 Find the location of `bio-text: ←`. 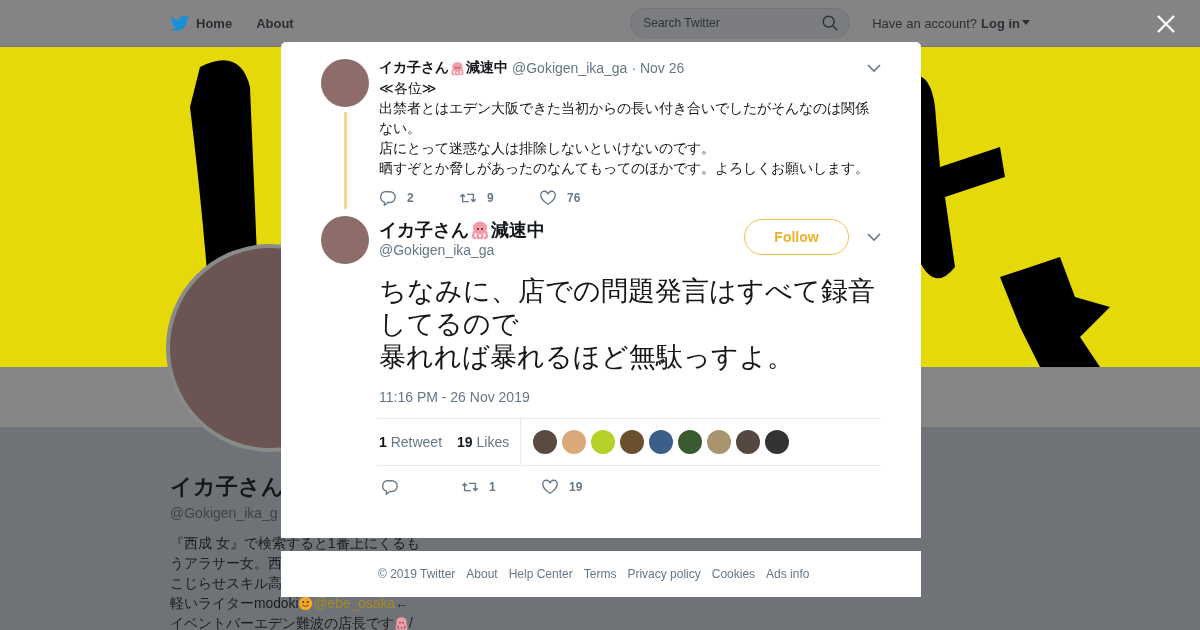

bio-text: ← is located at coordinates (402, 603).